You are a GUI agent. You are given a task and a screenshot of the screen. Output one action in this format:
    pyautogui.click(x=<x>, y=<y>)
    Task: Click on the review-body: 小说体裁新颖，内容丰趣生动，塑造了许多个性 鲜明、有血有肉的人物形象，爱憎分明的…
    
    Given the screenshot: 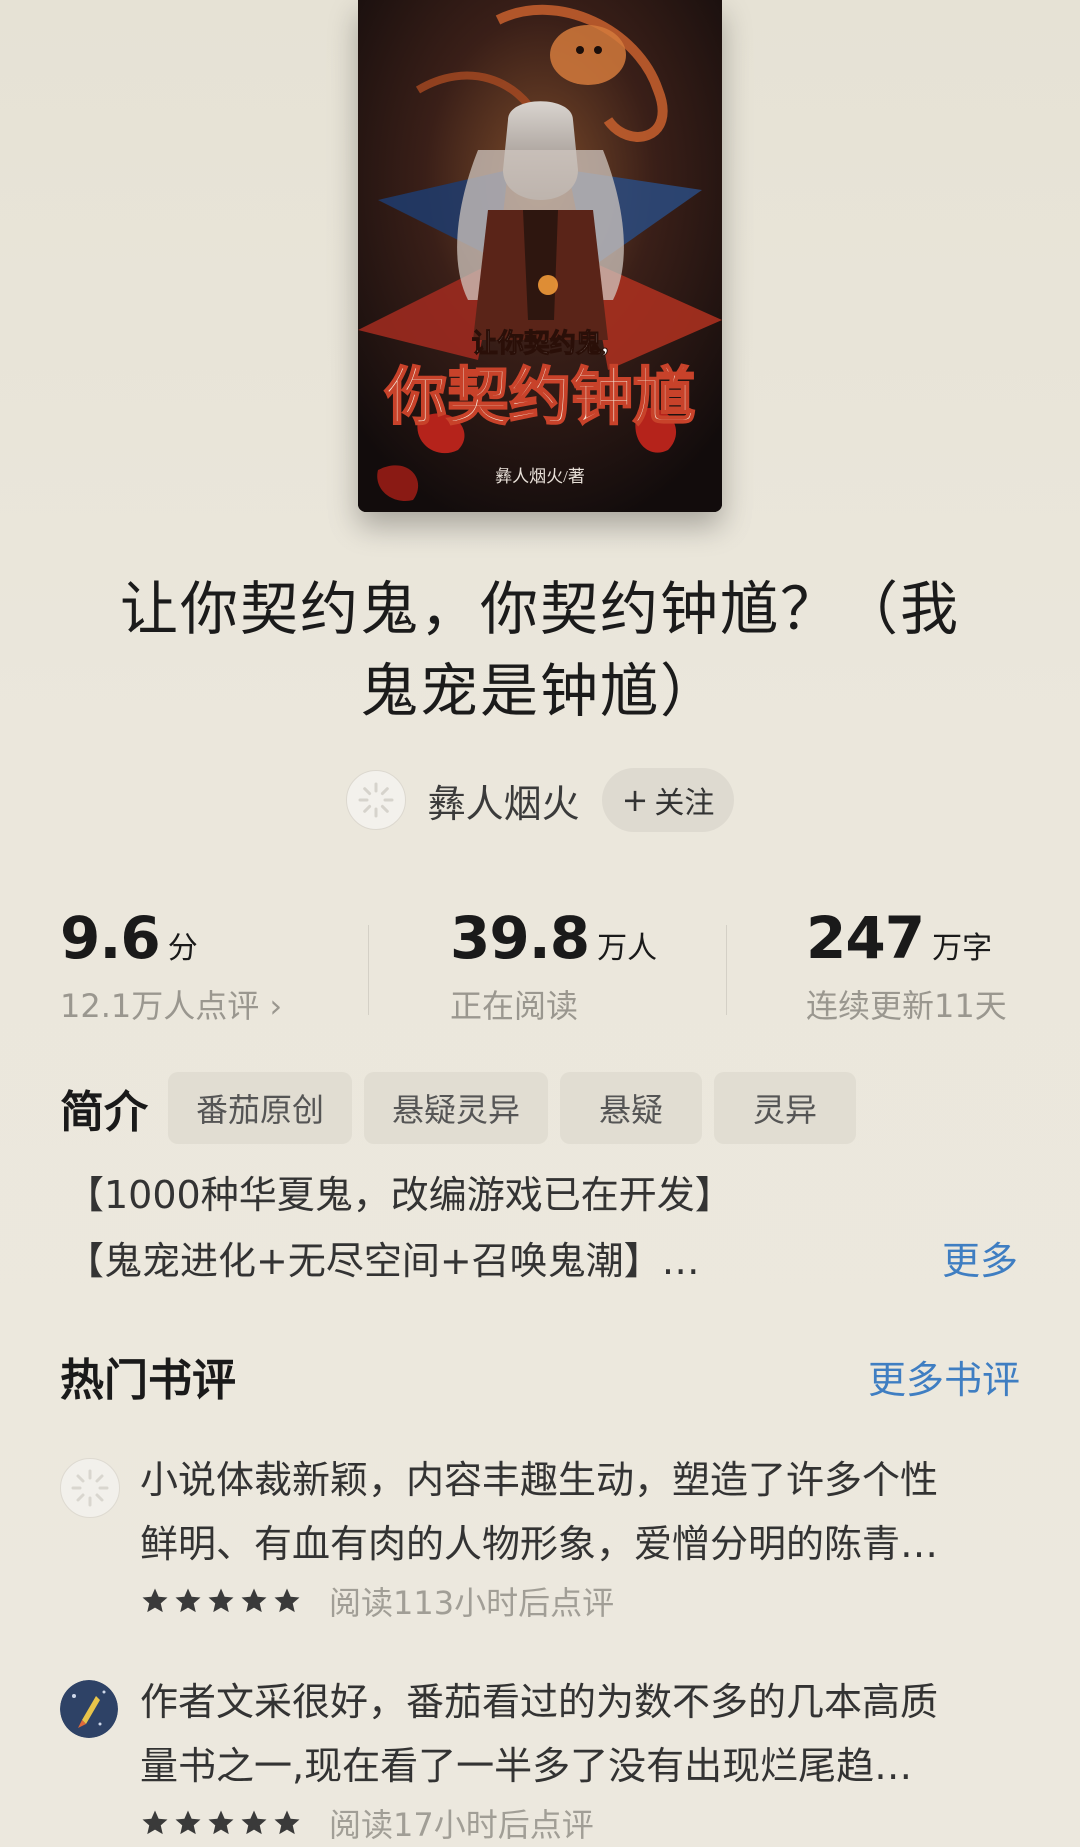 What is the action you would take?
    pyautogui.click(x=580, y=1536)
    